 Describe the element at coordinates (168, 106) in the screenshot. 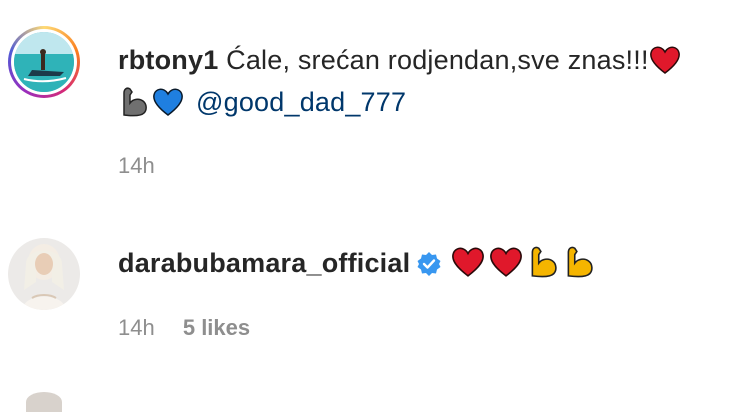

I see `blue-heart-icon` at that location.